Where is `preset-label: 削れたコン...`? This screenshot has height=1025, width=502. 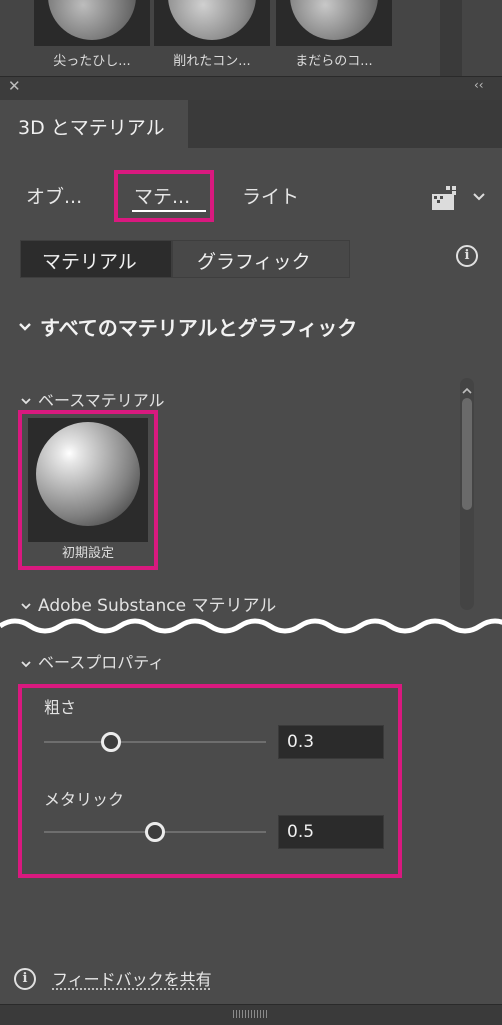 preset-label: 削れたコン... is located at coordinates (212, 61).